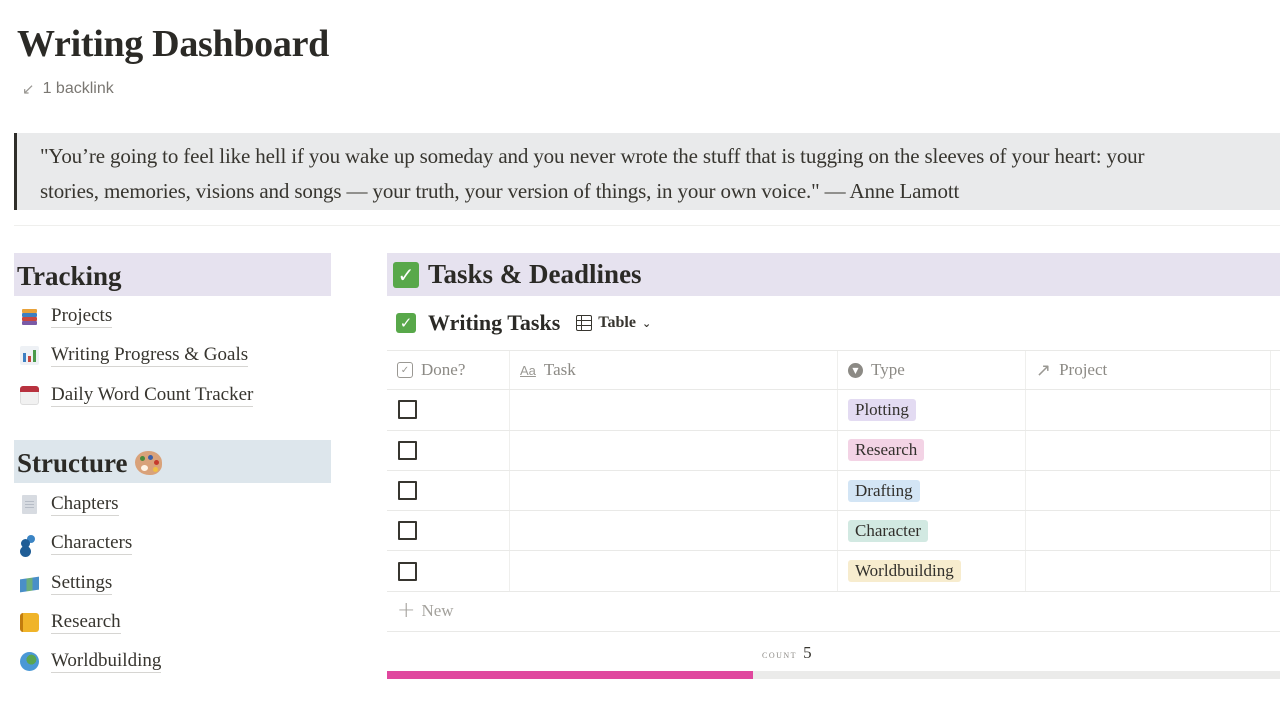  What do you see at coordinates (72, 462) in the screenshot?
I see `structure-heading-text: Structure` at bounding box center [72, 462].